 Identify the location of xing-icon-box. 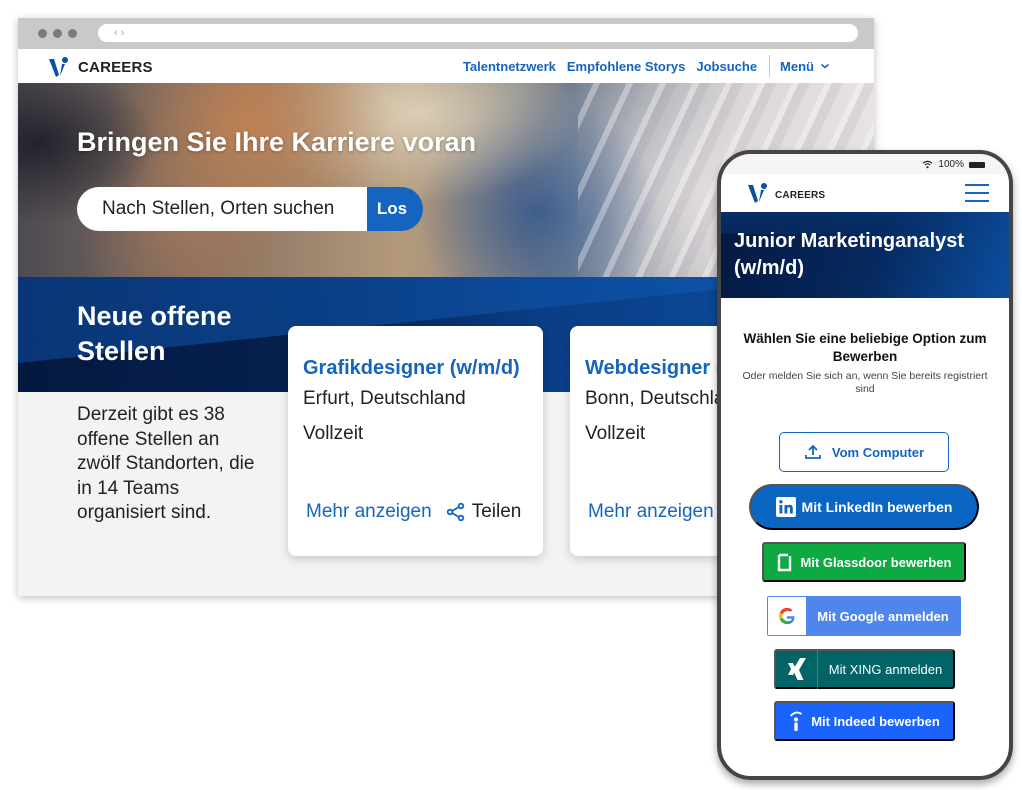
(797, 669).